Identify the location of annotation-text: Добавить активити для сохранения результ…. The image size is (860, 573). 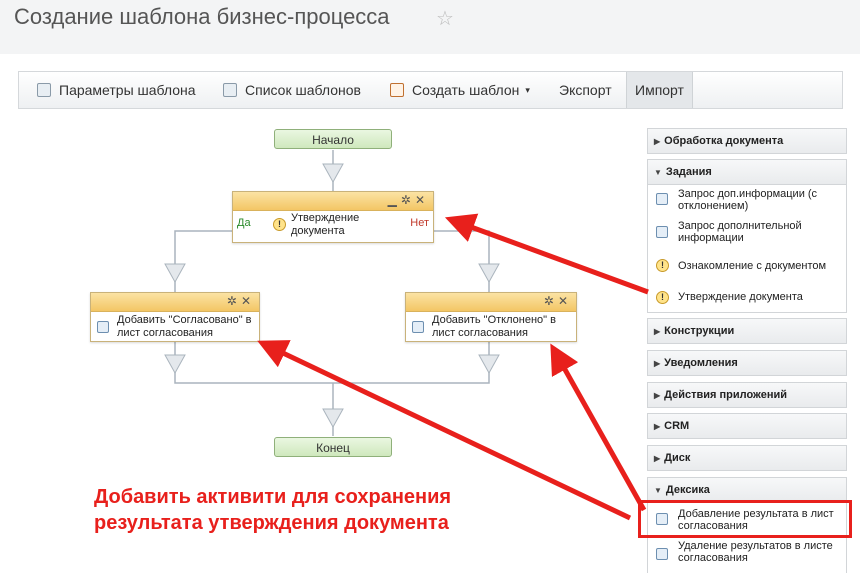
(272, 510).